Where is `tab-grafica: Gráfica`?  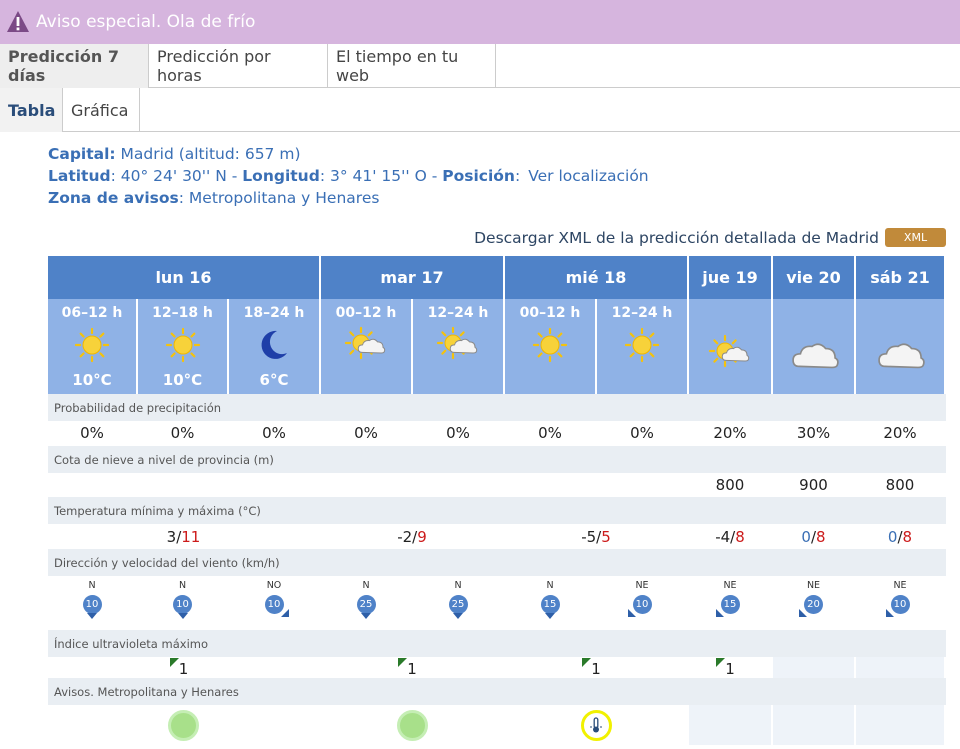 tab-grafica: Gráfica is located at coordinates (101, 110).